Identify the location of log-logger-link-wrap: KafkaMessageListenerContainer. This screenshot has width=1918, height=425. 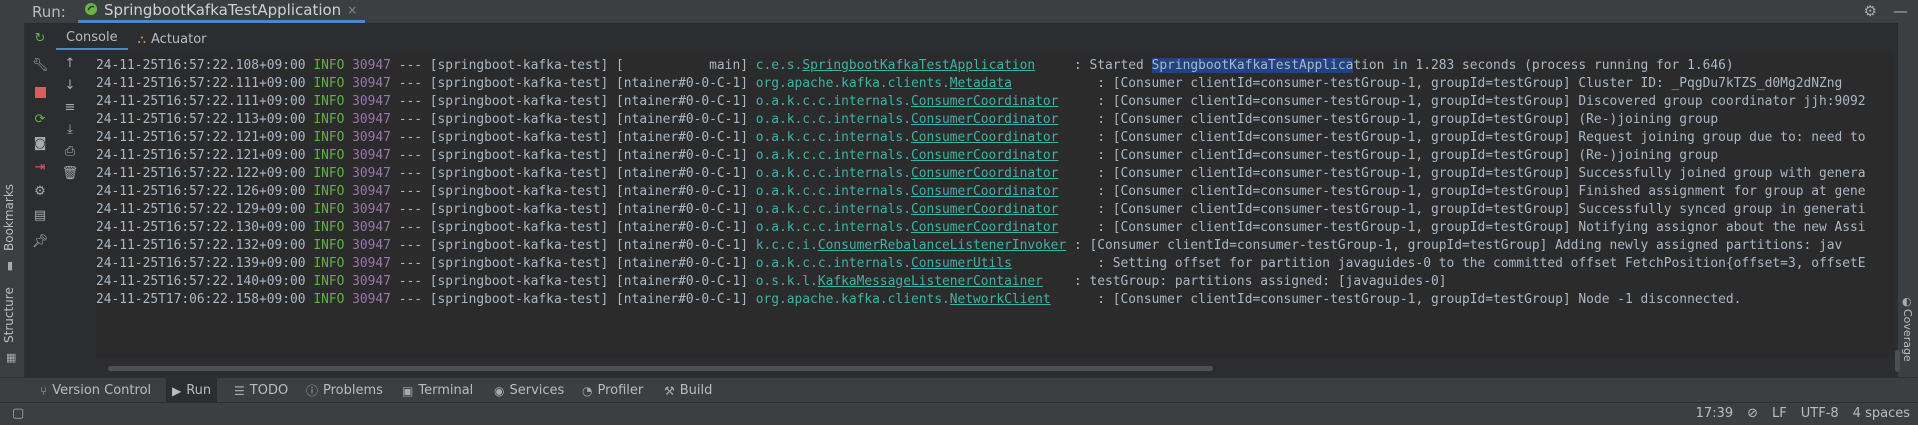
(930, 281).